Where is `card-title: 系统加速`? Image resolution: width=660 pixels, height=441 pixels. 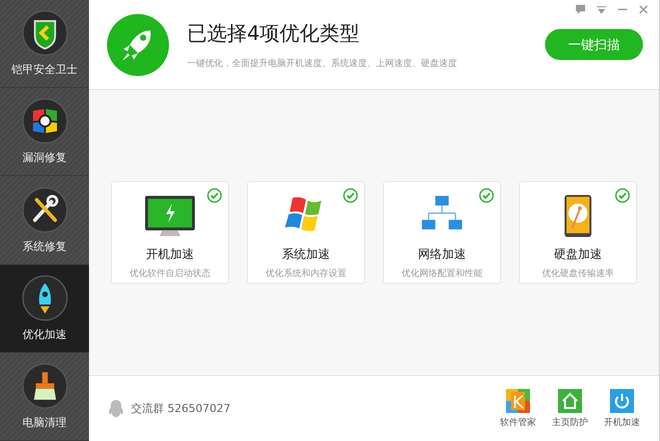 card-title: 系统加速 is located at coordinates (306, 254).